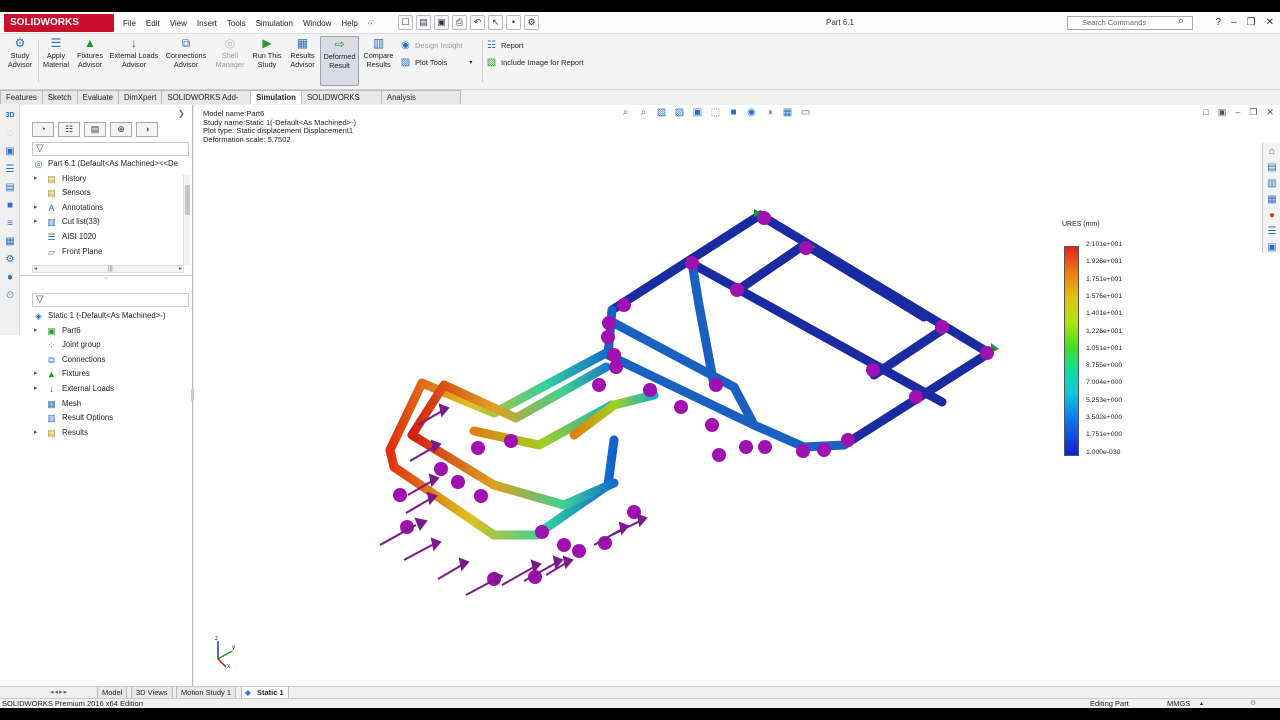  What do you see at coordinates (108, 193) in the screenshot?
I see `tree-item-sensors: ▤ Sensors` at bounding box center [108, 193].